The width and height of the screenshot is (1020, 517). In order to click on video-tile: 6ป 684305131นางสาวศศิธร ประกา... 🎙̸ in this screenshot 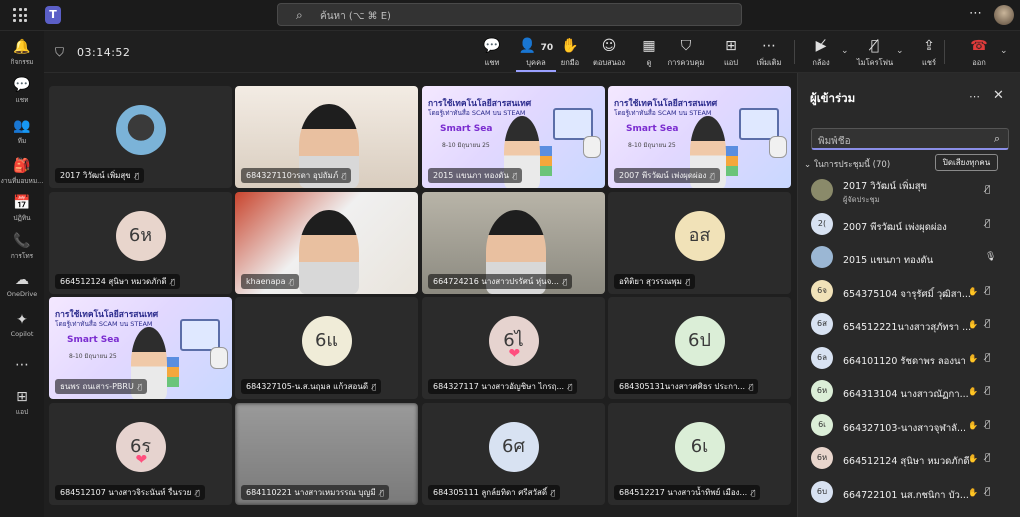, I will do `click(699, 348)`.